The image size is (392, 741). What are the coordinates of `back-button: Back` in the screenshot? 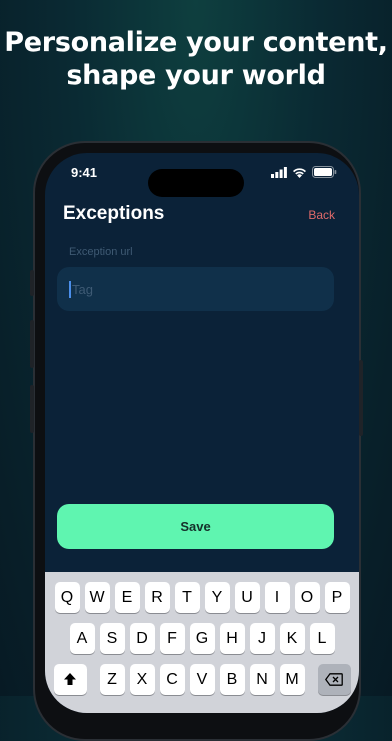 It's located at (321, 215).